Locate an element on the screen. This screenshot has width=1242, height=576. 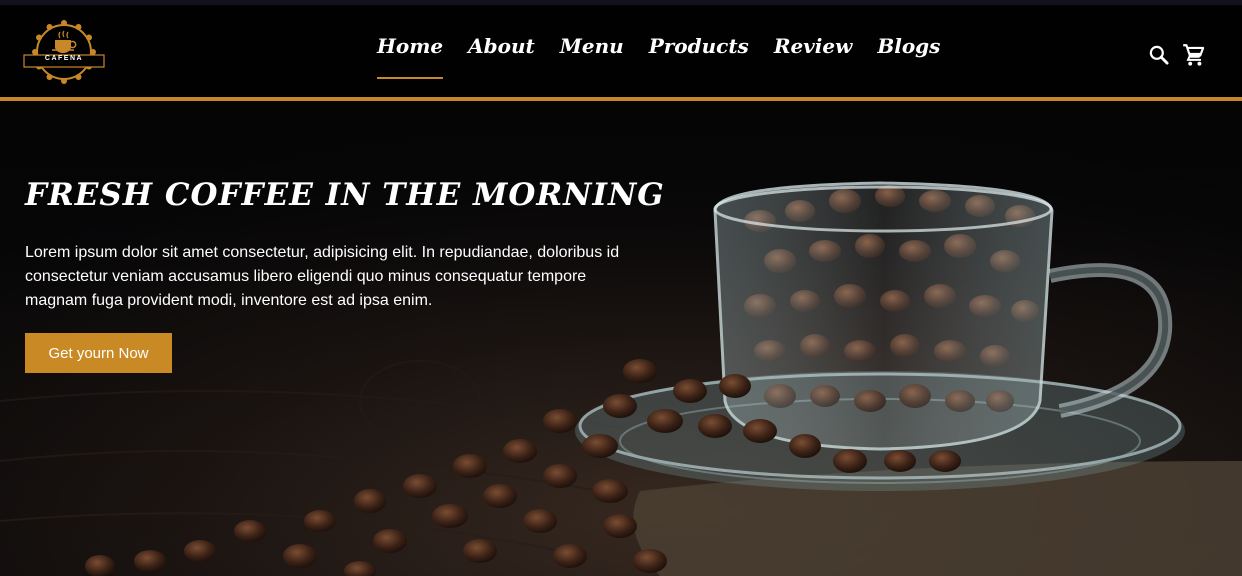
nav-products: Products is located at coordinates (699, 51).